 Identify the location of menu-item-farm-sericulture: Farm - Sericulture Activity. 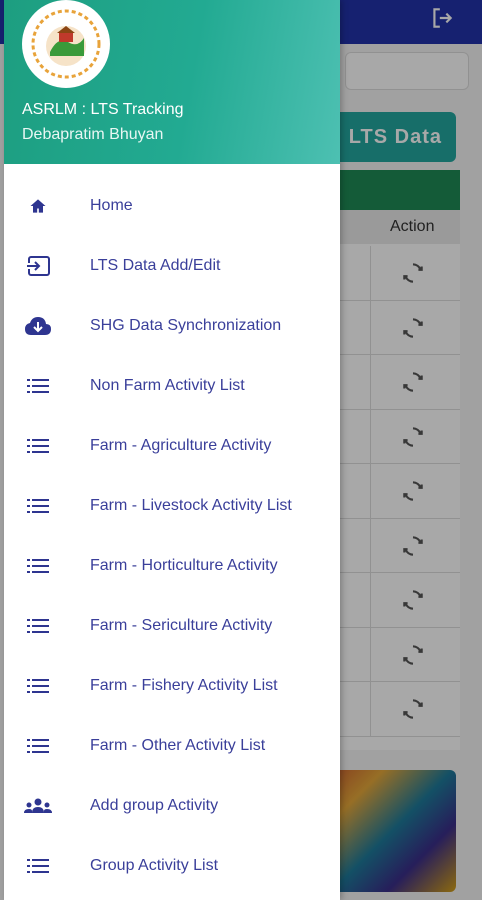
(172, 626).